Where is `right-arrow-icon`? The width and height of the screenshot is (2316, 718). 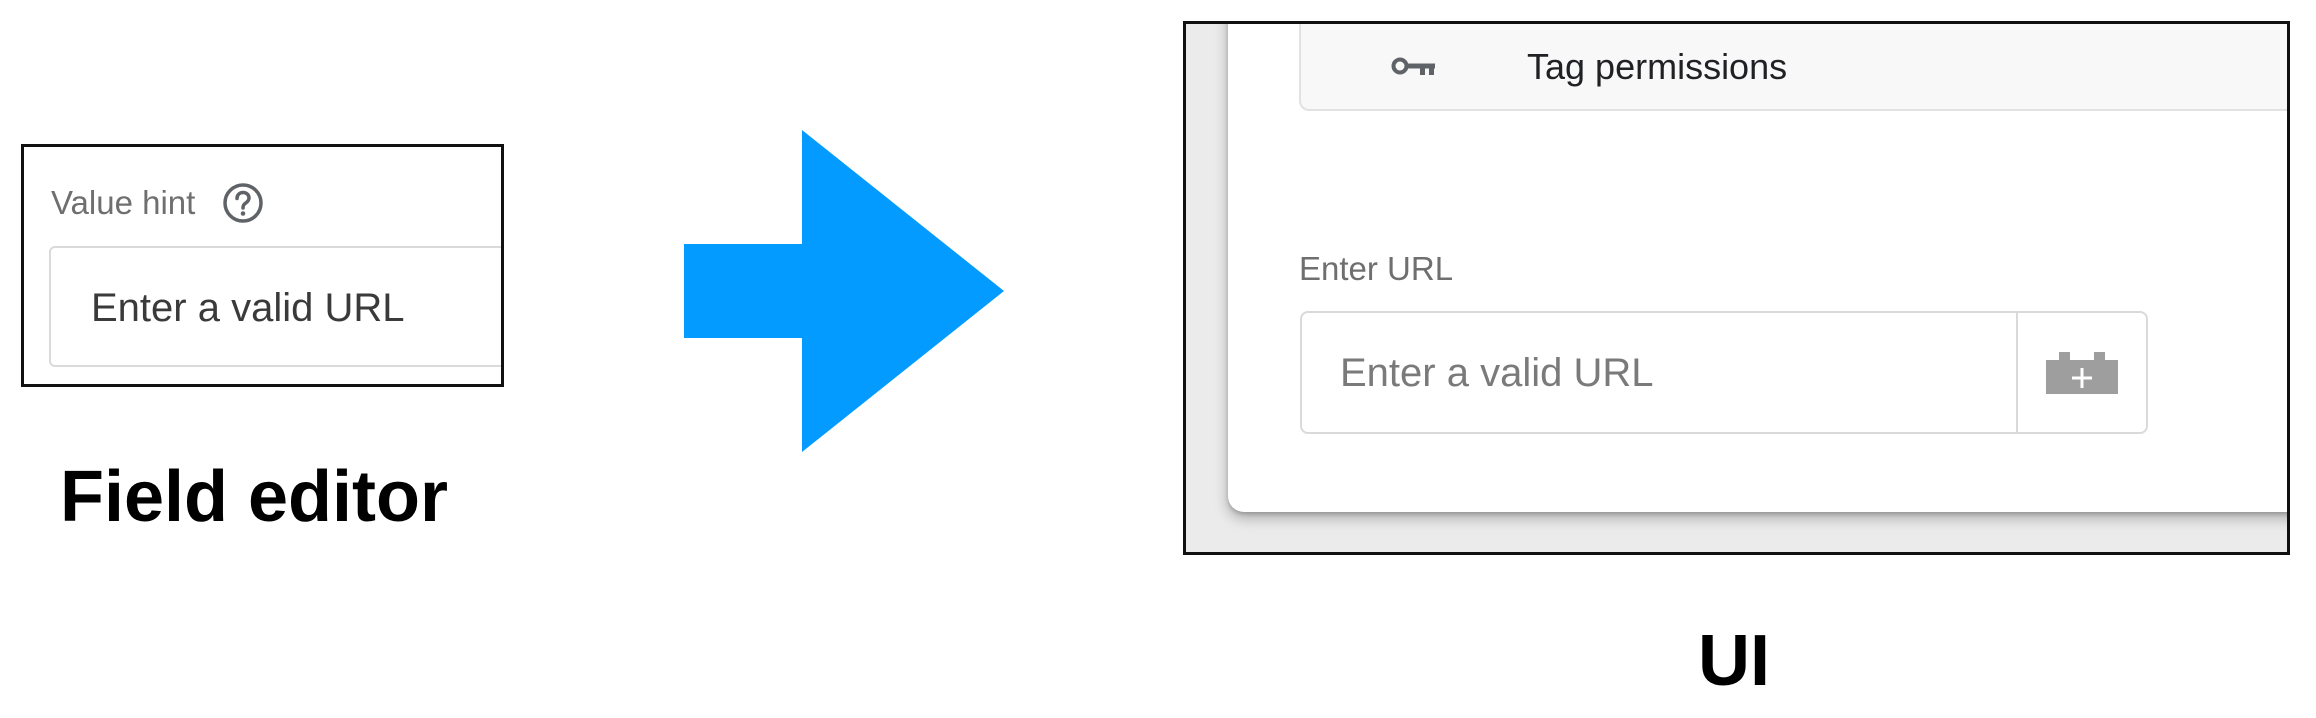 right-arrow-icon is located at coordinates (844, 291).